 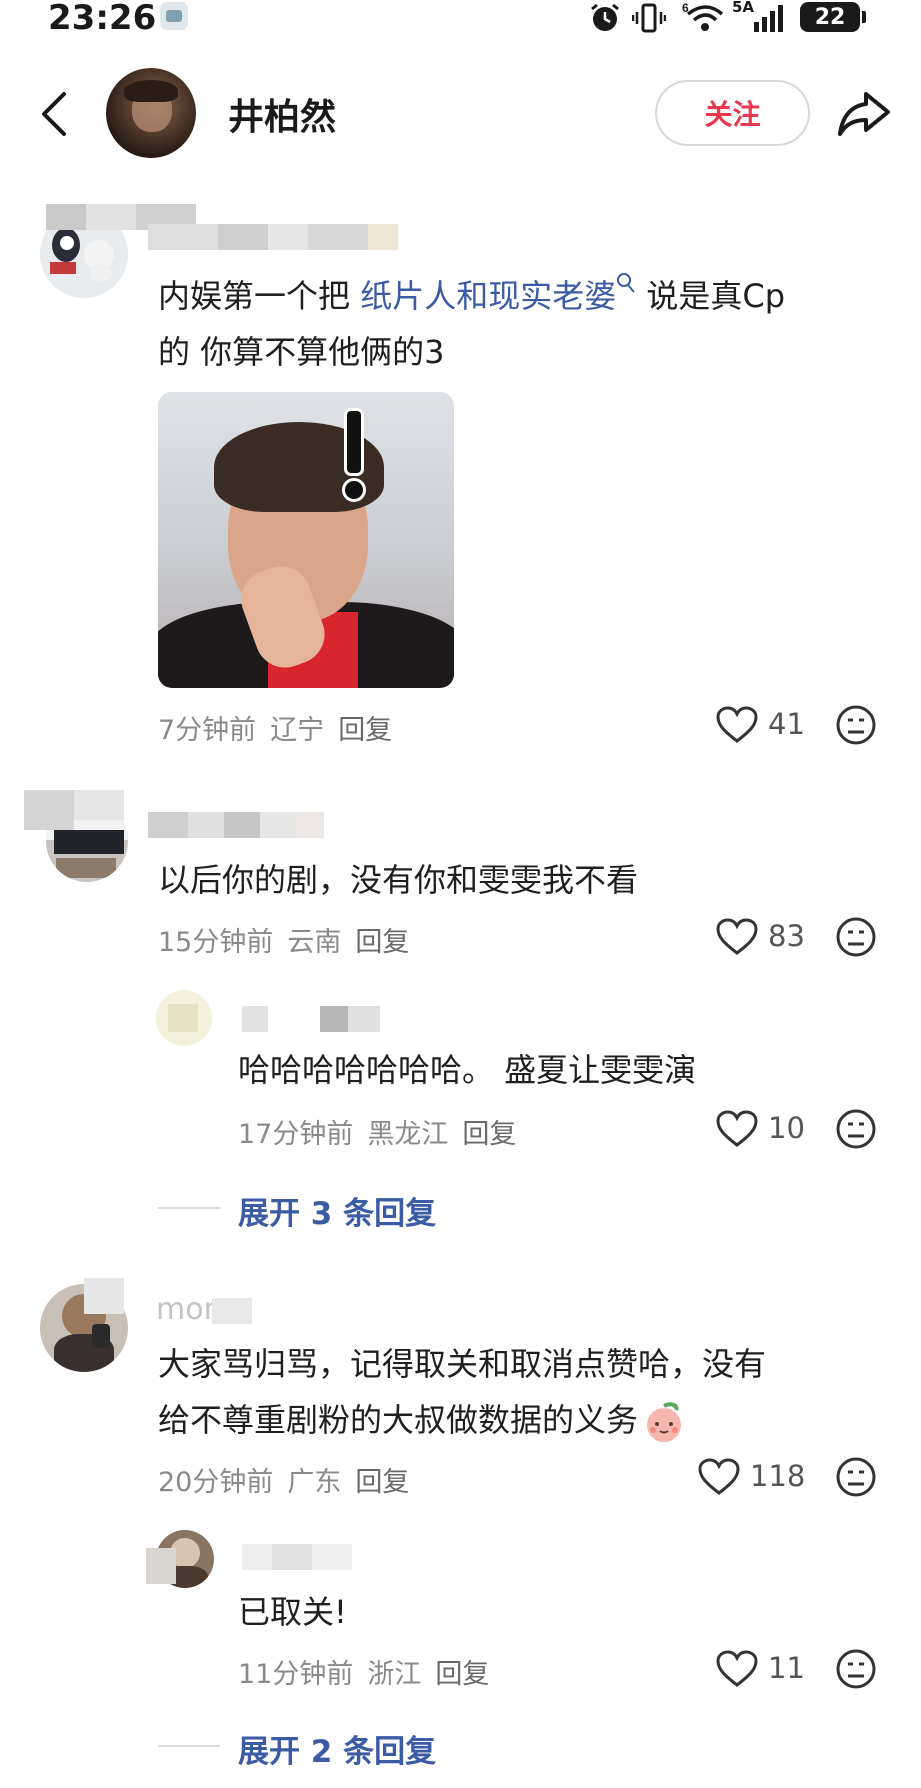 What do you see at coordinates (398, 880) in the screenshot?
I see `comment-text: 以后你的剧，没有你和雯雯我不看` at bounding box center [398, 880].